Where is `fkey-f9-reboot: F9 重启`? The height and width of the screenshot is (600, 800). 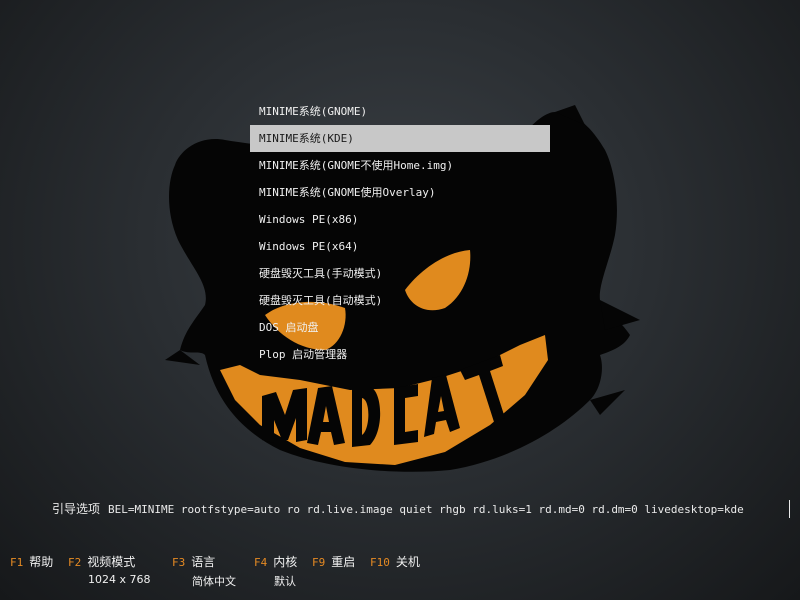 fkey-f9-reboot: F9 重启 is located at coordinates (333, 561).